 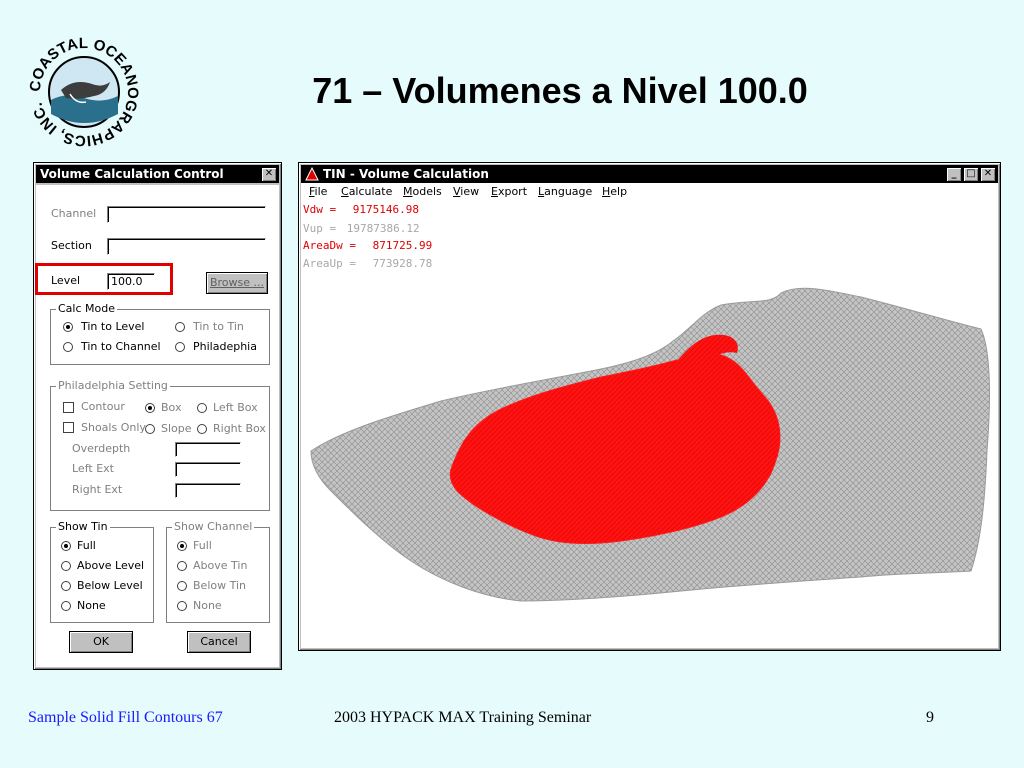 What do you see at coordinates (132, 174) in the screenshot?
I see `dialog-title: Volume Calculation Control` at bounding box center [132, 174].